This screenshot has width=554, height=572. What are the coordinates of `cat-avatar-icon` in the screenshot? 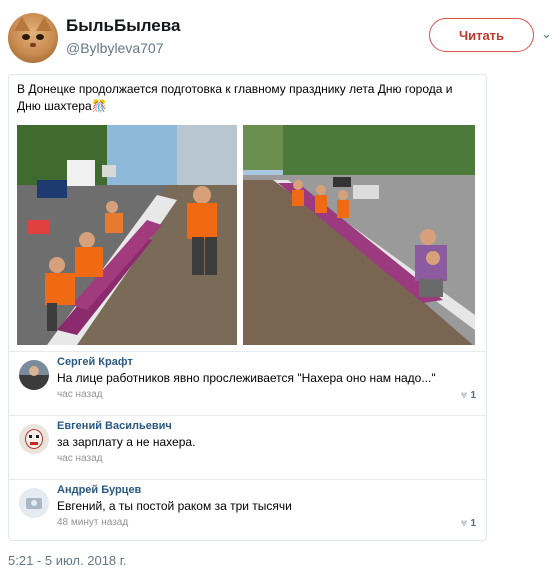 It's located at (33, 38).